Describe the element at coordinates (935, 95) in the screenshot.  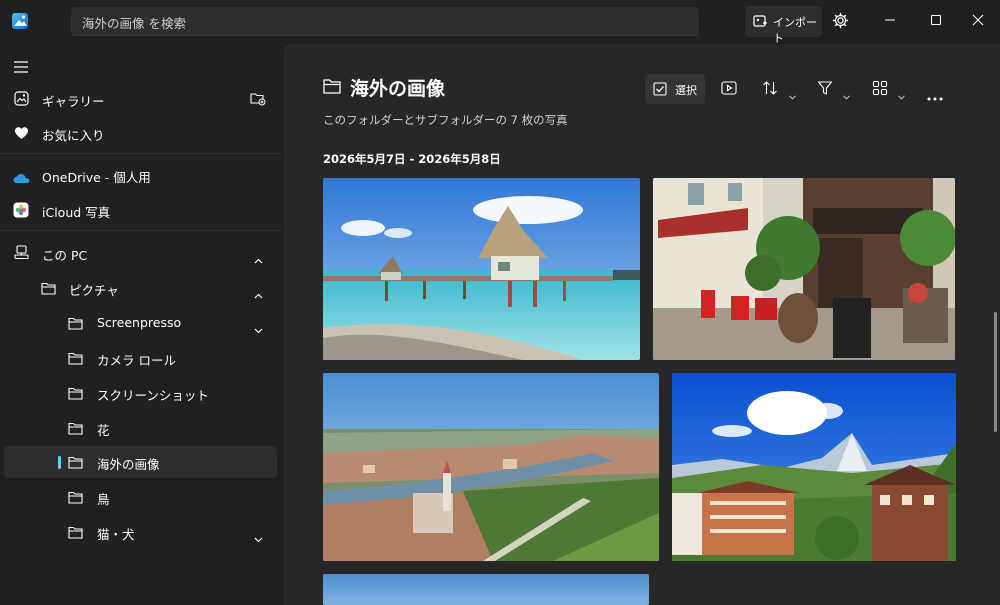
I see `more-options-icon` at that location.